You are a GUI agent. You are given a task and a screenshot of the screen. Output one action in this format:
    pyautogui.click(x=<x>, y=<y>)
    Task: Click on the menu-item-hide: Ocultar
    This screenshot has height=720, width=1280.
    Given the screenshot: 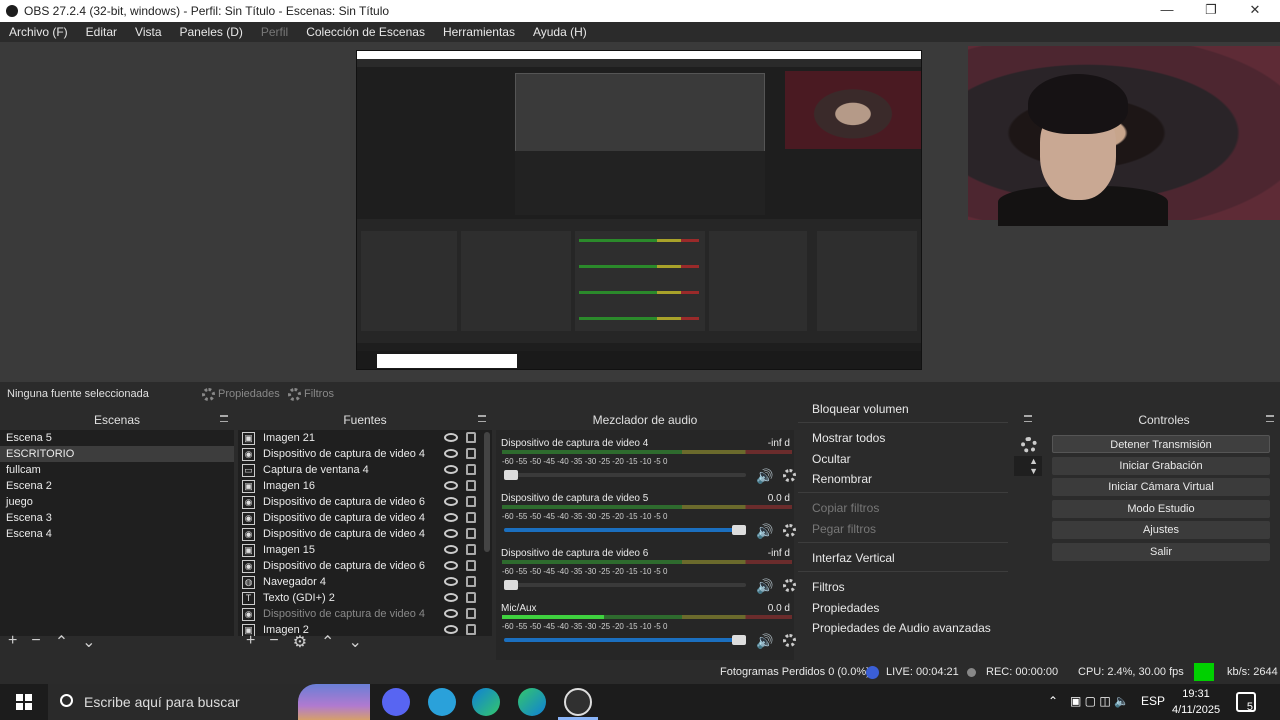 What is the action you would take?
    pyautogui.click(x=831, y=459)
    